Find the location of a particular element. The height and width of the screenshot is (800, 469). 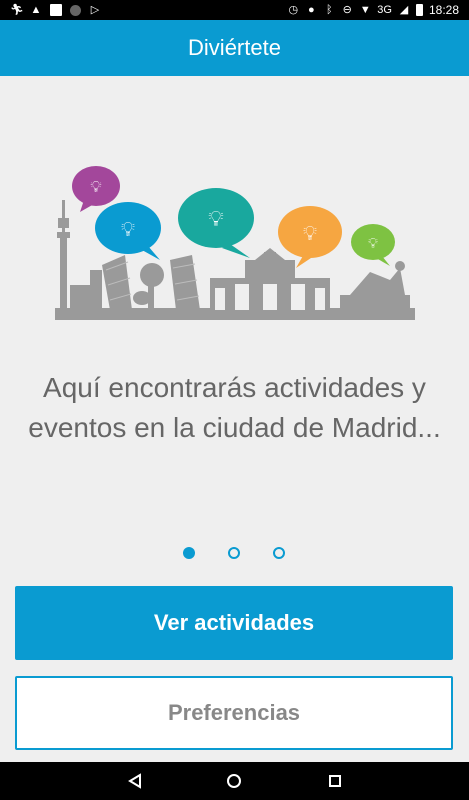

wifi-icon: ▼ is located at coordinates (365, 10).